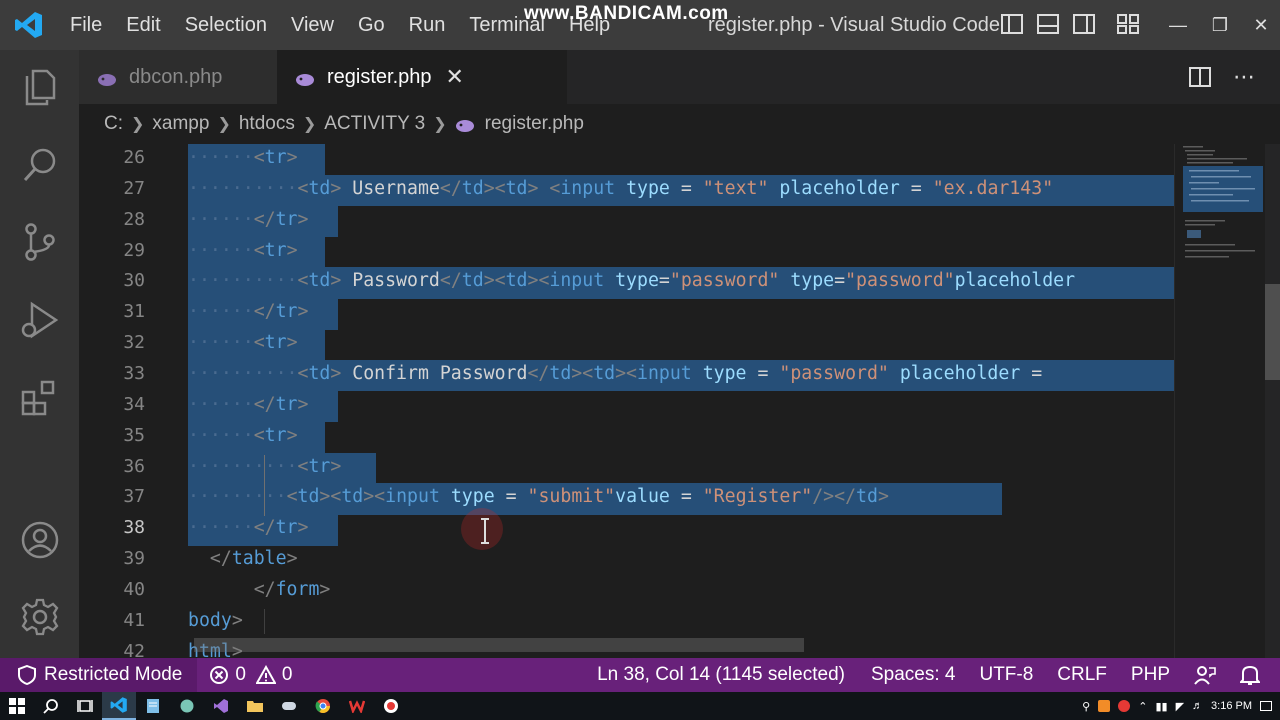 Image resolution: width=1280 pixels, height=720 pixels. What do you see at coordinates (1124, 706) in the screenshot?
I see `bandicam-tray-icon` at bounding box center [1124, 706].